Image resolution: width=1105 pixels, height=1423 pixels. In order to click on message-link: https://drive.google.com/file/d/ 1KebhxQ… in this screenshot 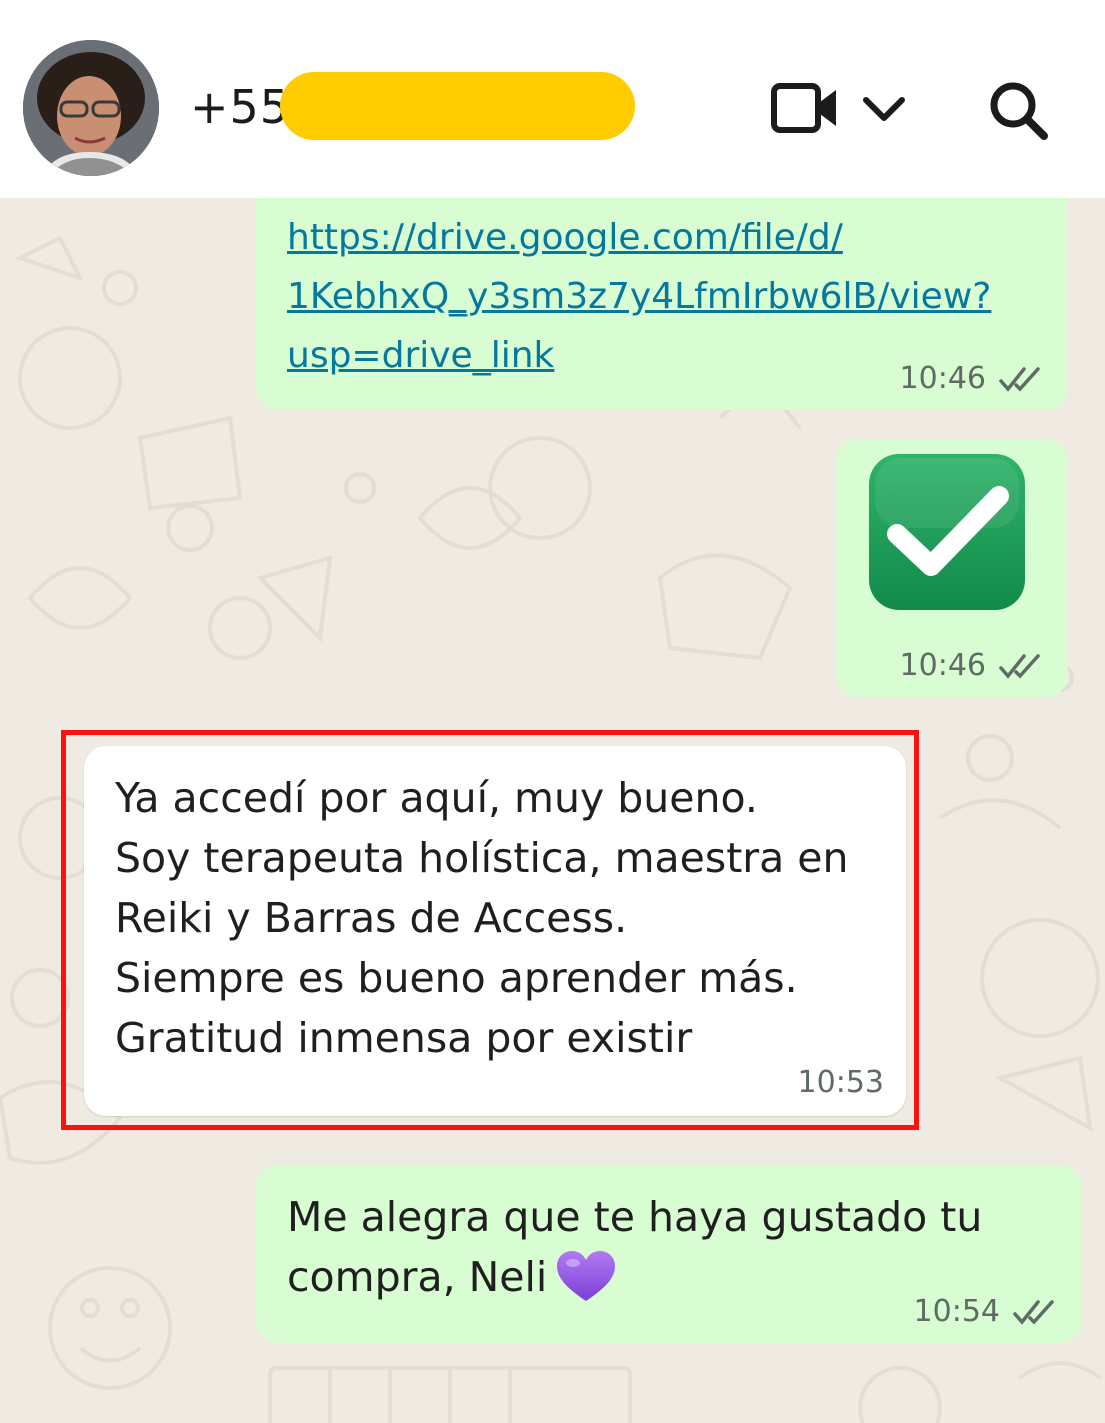, I will do `click(667, 296)`.